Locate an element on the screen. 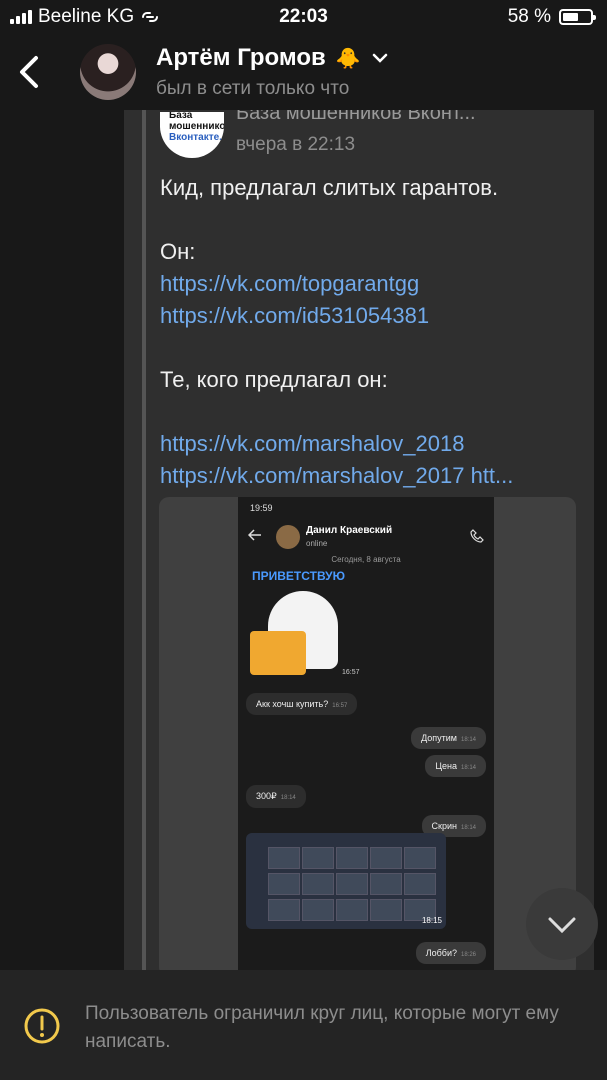  screenshot-header: Данил Краевский online is located at coordinates (366, 536).